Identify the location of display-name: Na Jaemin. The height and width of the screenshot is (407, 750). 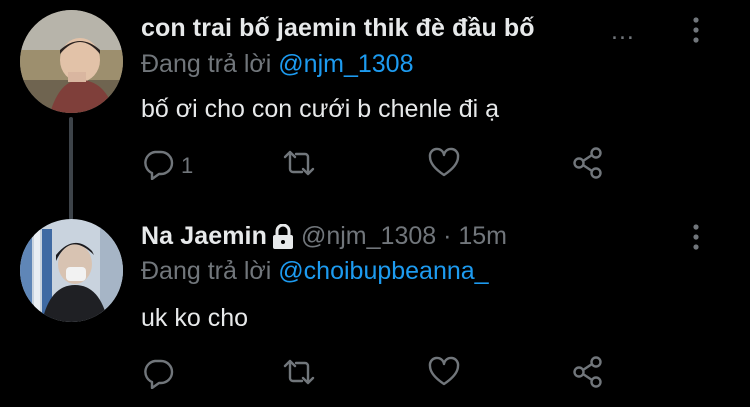
(204, 236).